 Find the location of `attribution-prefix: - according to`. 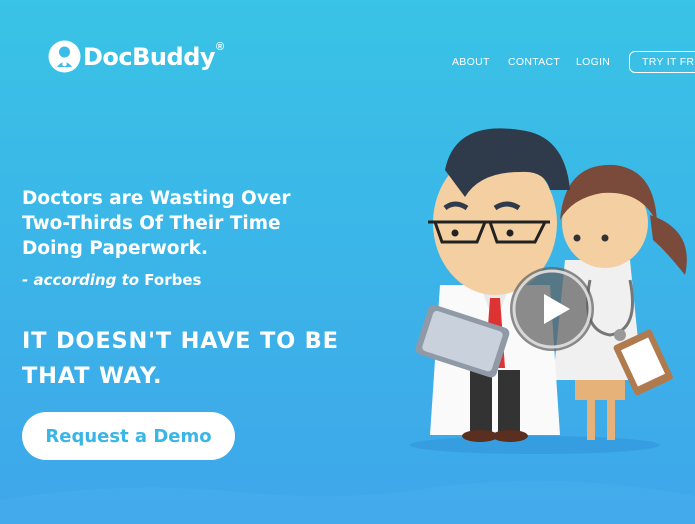

attribution-prefix: - according to is located at coordinates (81, 280).